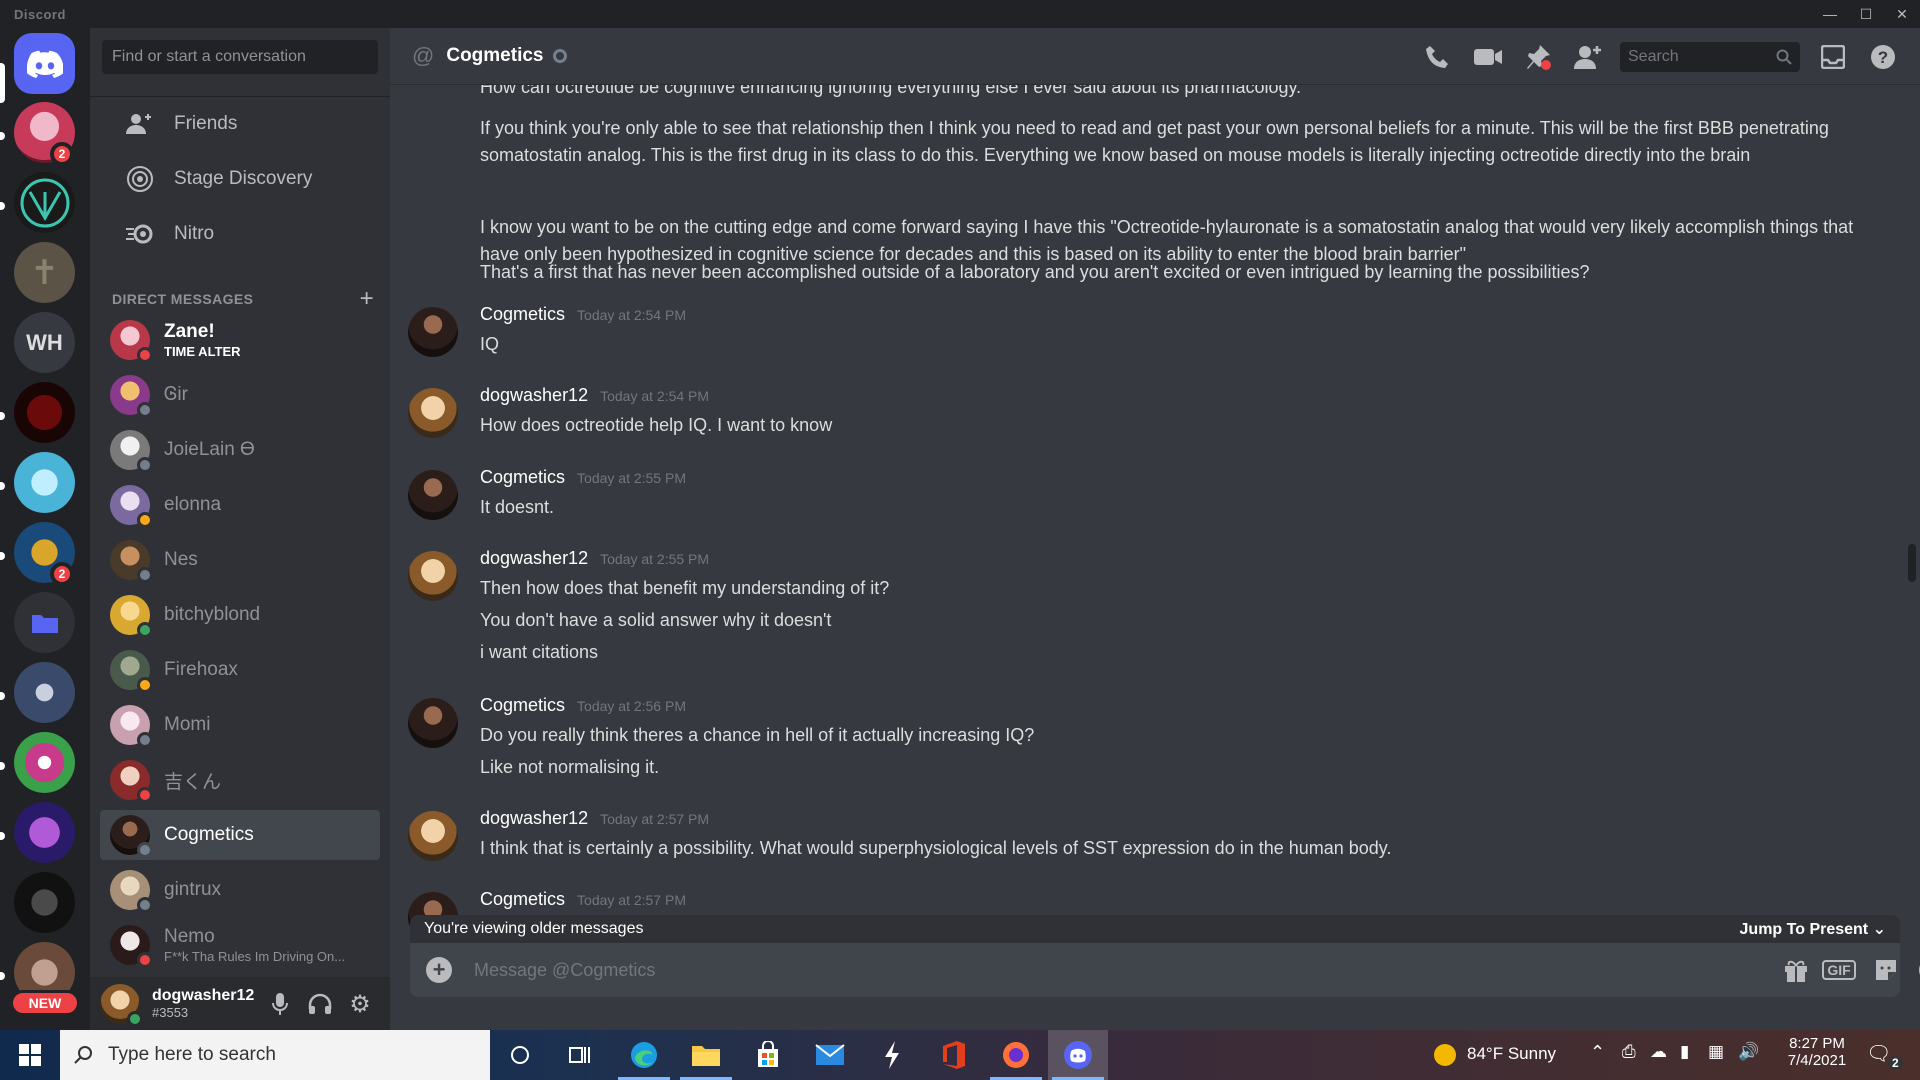 The width and height of the screenshot is (1920, 1080). What do you see at coordinates (1833, 57) in the screenshot?
I see `inbox-icon` at bounding box center [1833, 57].